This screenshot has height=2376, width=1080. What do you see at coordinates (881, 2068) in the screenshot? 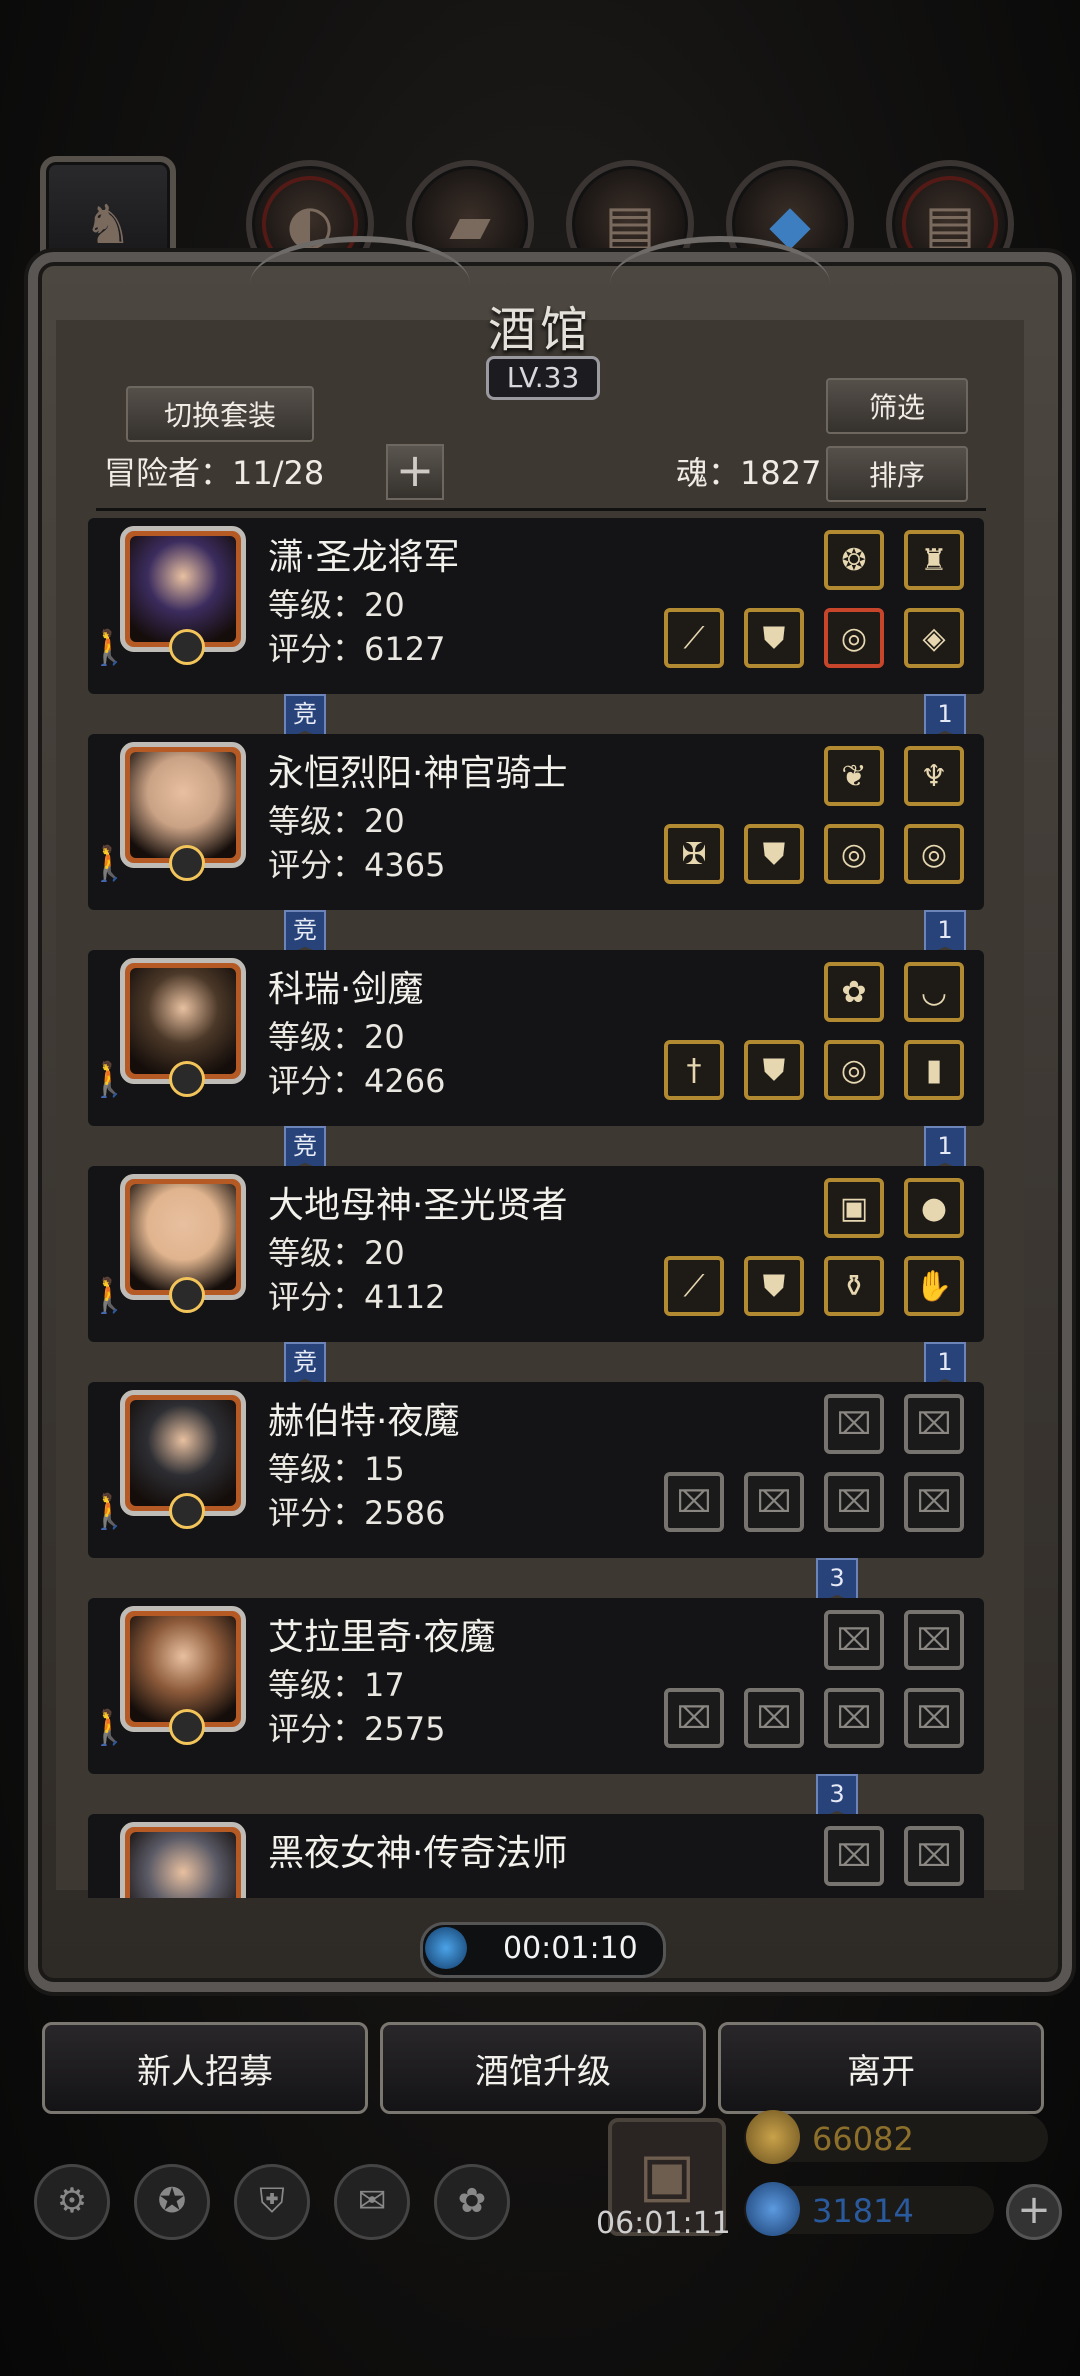
I see `leave-button: 离开` at bounding box center [881, 2068].